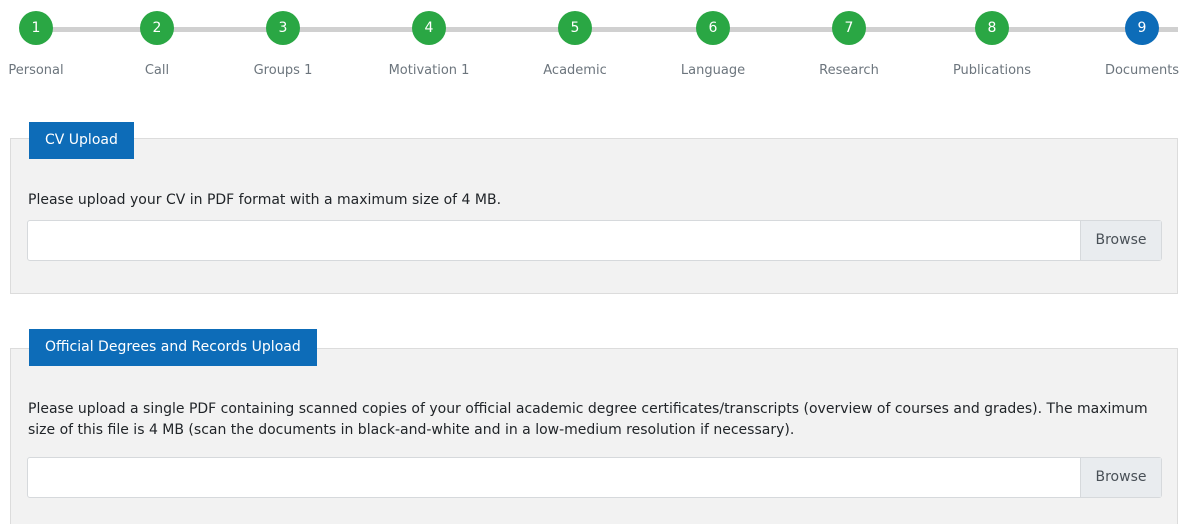  What do you see at coordinates (283, 70) in the screenshot?
I see `step-label: Groups 1` at bounding box center [283, 70].